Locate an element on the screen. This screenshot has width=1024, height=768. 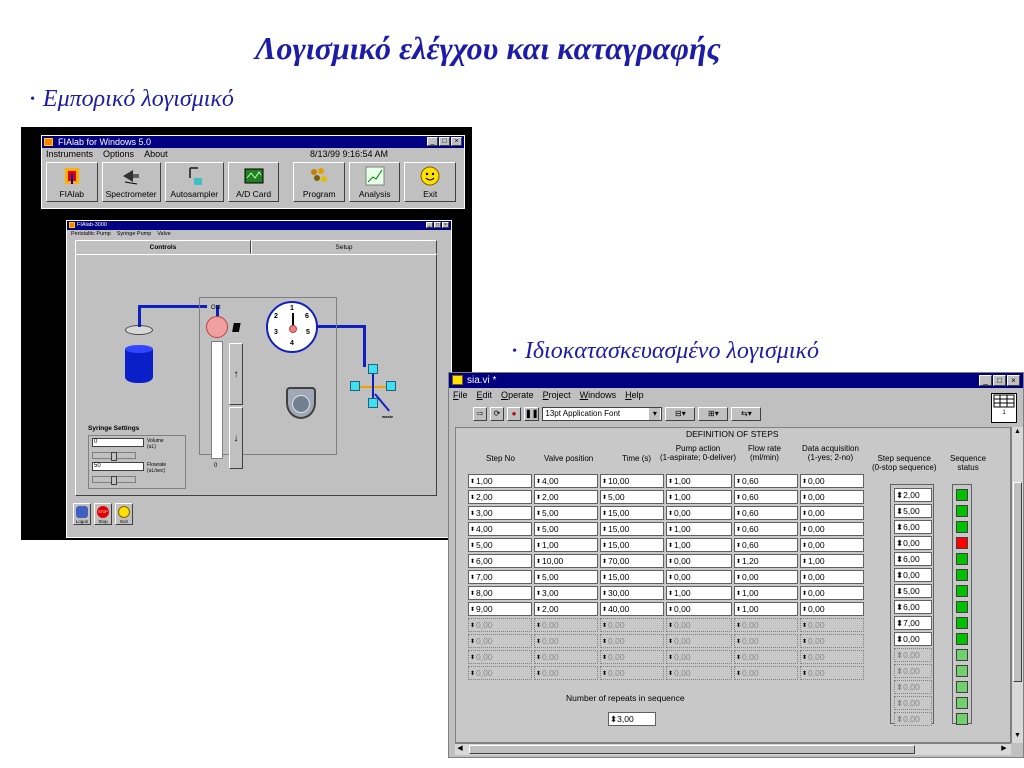
program-button: Program is located at coordinates (319, 182).